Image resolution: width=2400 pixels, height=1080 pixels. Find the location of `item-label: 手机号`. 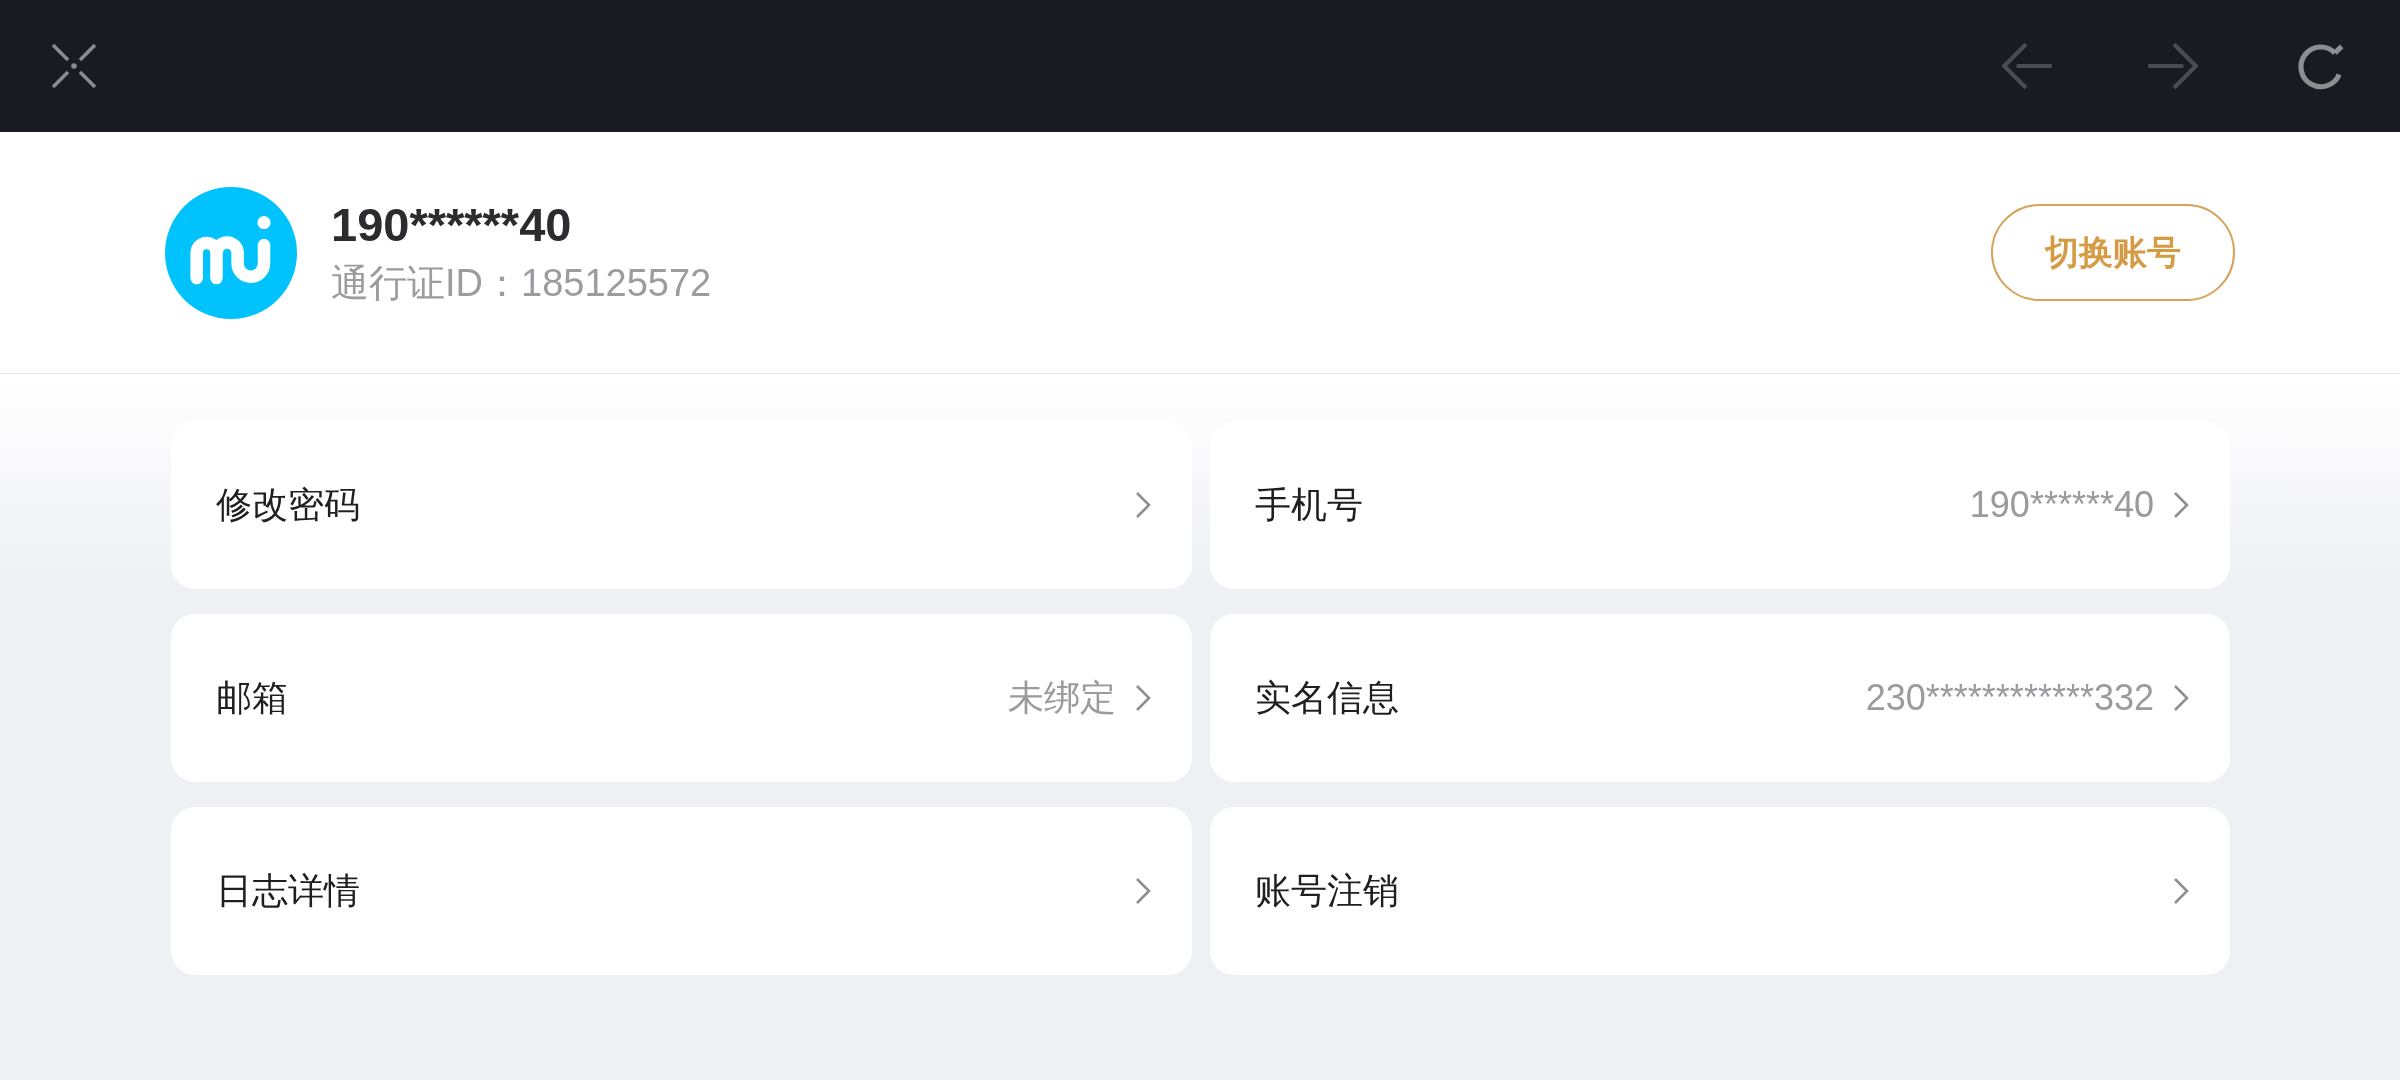

item-label: 手机号 is located at coordinates (1308, 504).